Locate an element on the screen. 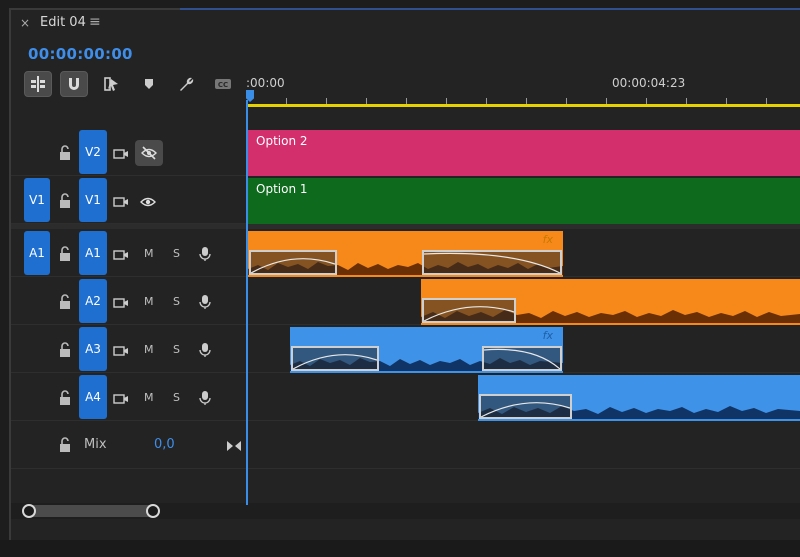 This screenshot has height=557, width=800. panel-menu-icon: ≡ is located at coordinates (95, 22).